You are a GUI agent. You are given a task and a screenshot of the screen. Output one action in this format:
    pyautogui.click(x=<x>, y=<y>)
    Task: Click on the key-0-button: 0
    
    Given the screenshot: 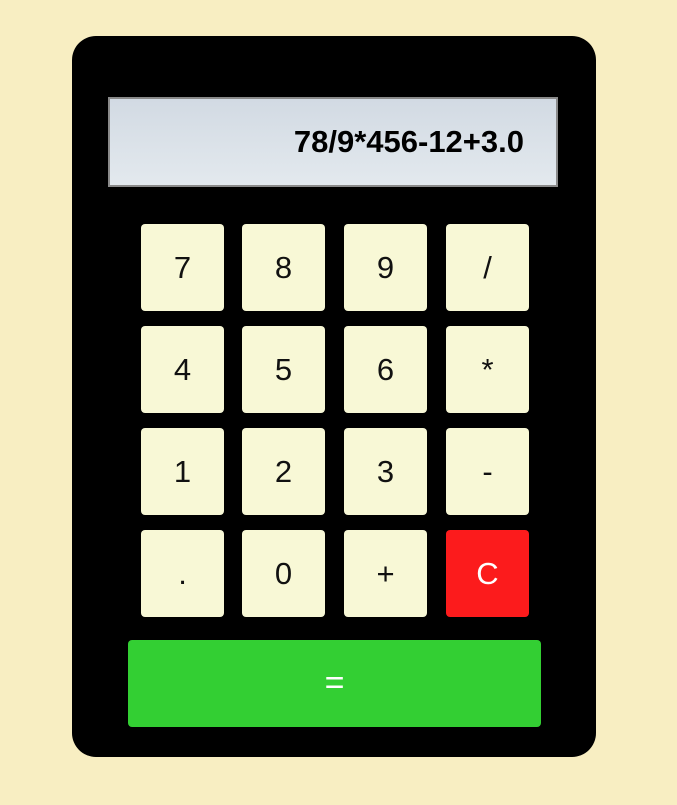 What is the action you would take?
    pyautogui.click(x=283, y=573)
    